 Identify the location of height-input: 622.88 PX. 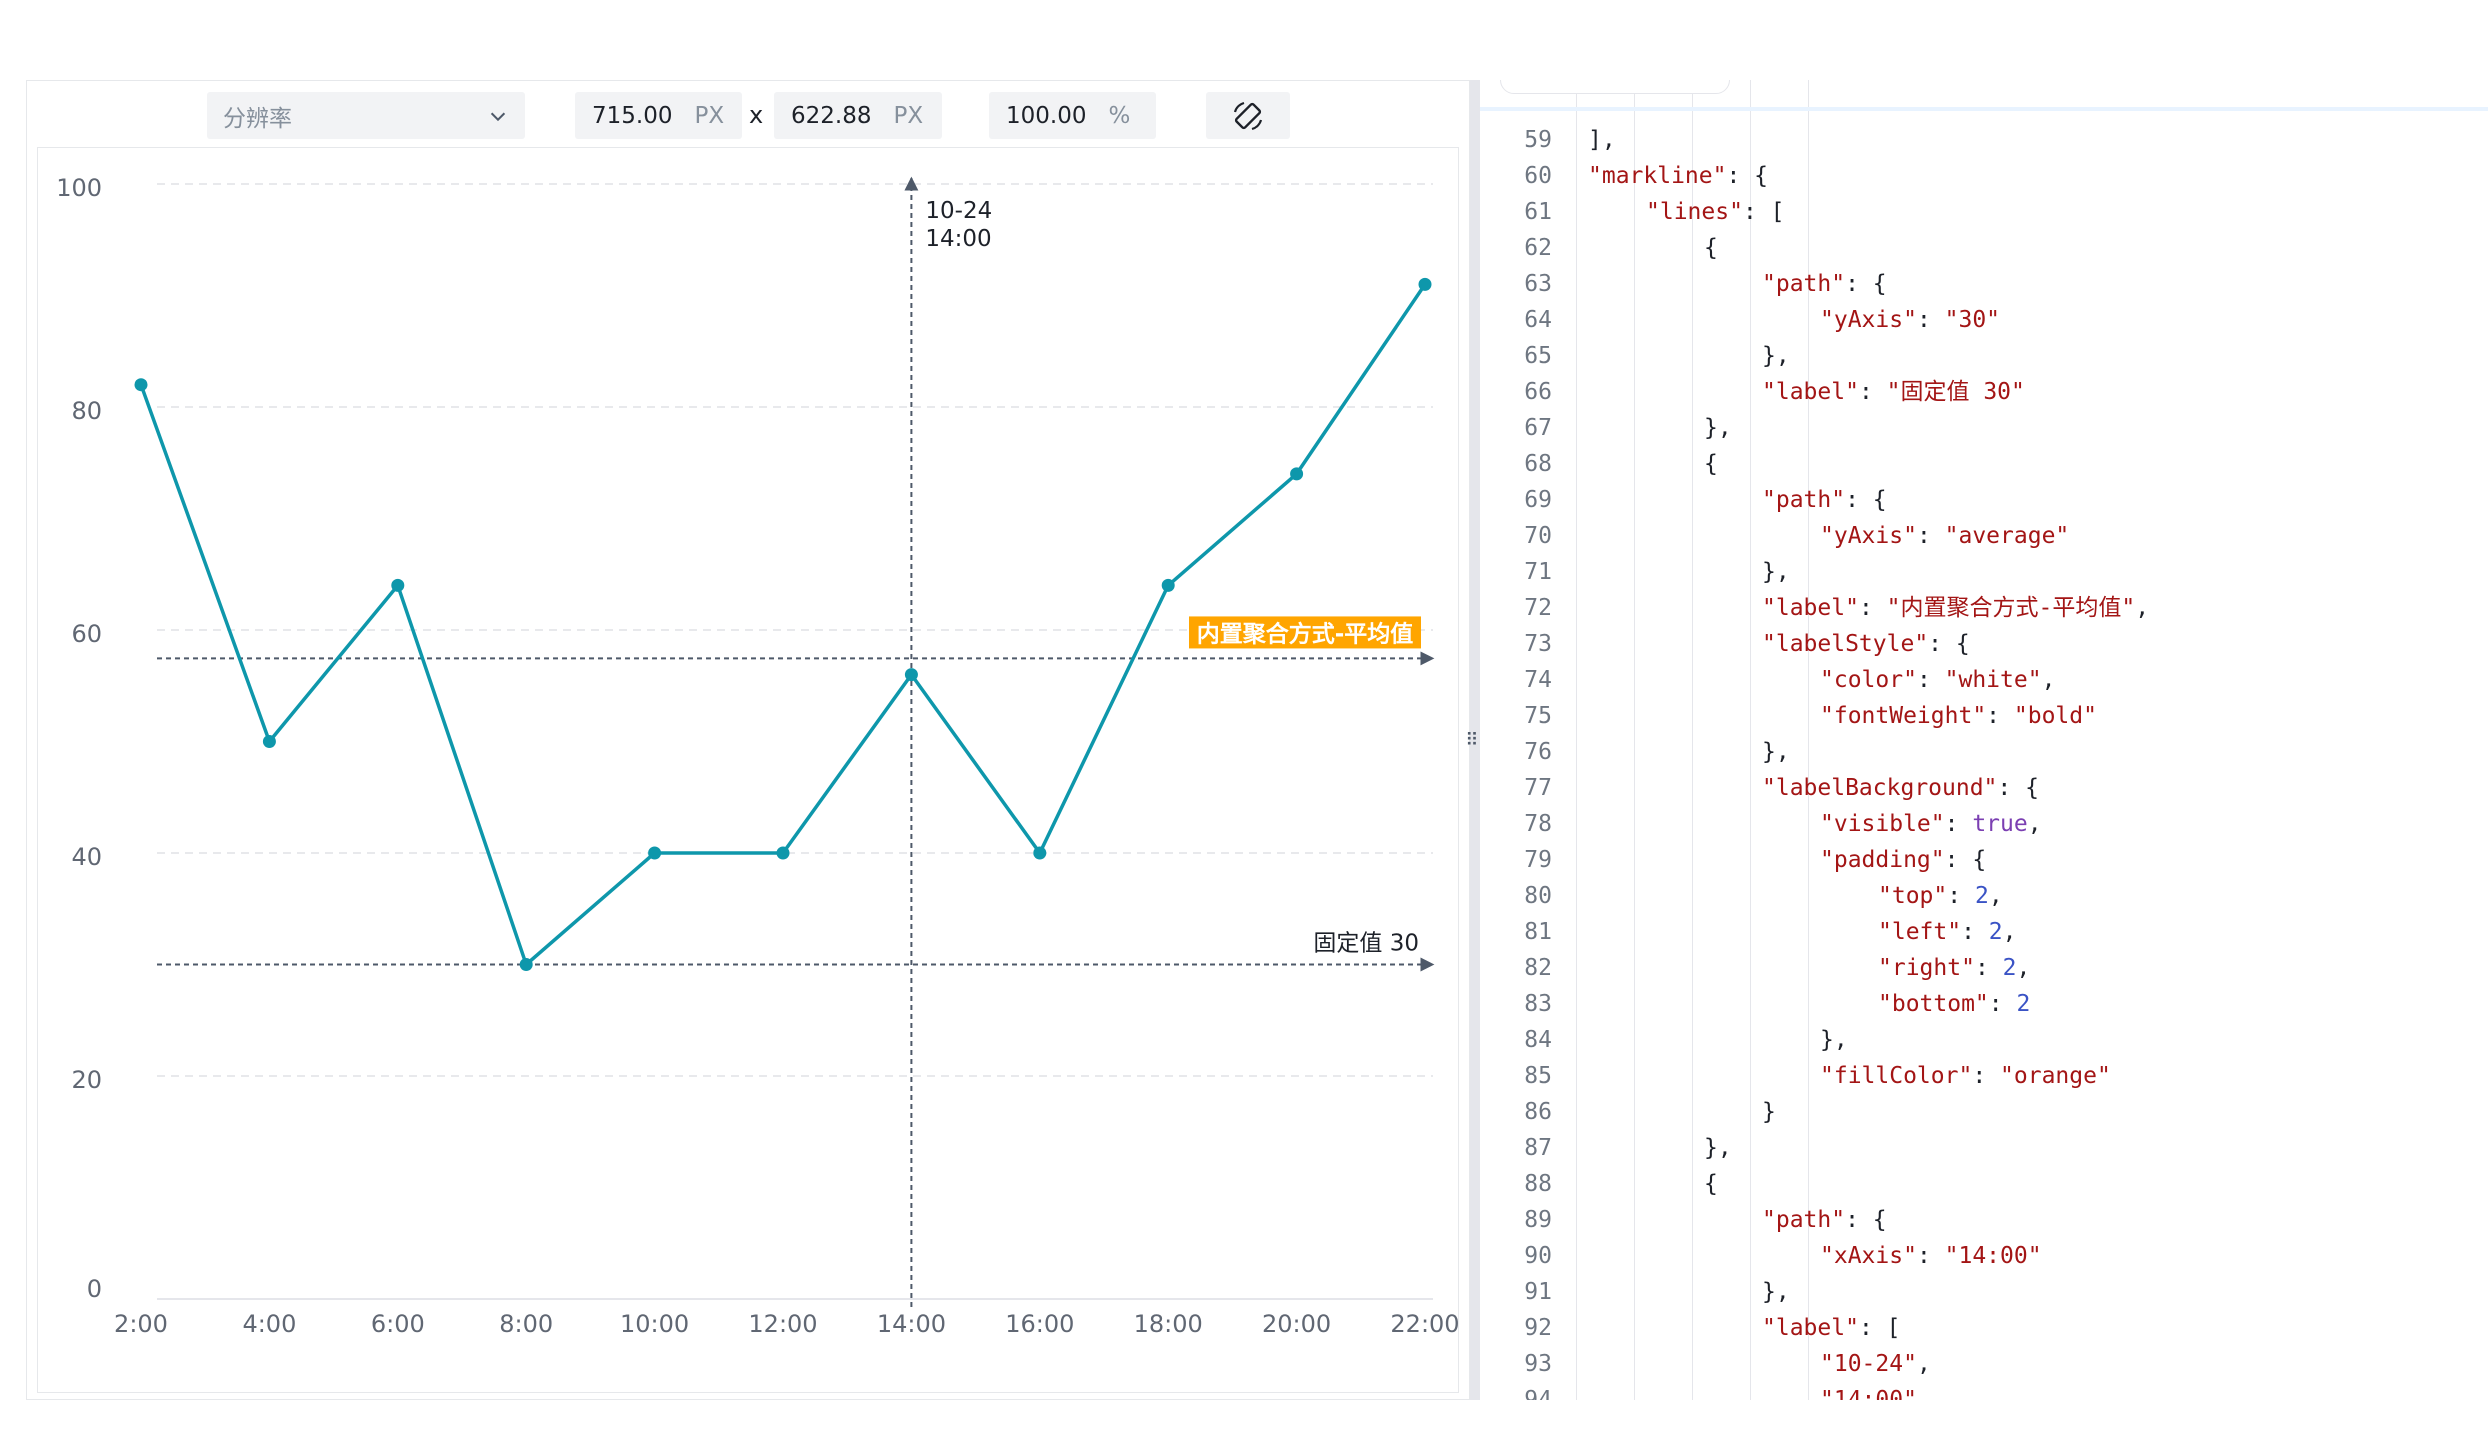
(858, 115).